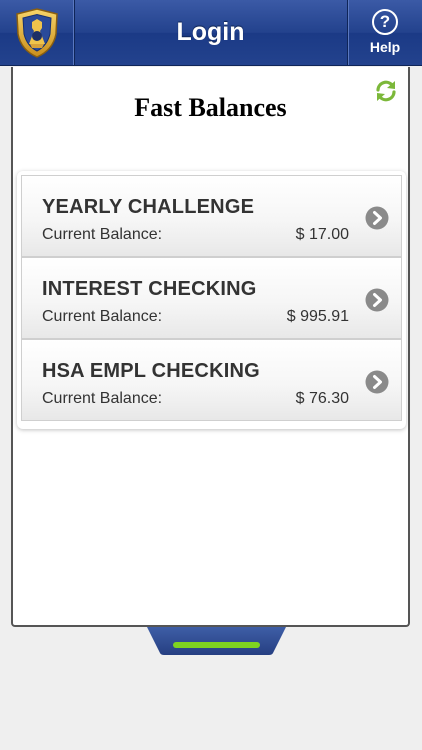 Image resolution: width=422 pixels, height=750 pixels. What do you see at coordinates (151, 371) in the screenshot?
I see `account-name: HSA EMPL CHECKING` at bounding box center [151, 371].